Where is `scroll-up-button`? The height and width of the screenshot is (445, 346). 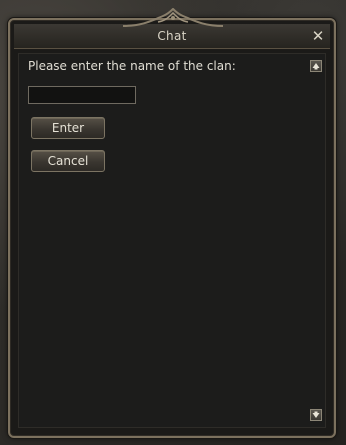
scroll-up-button is located at coordinates (316, 66).